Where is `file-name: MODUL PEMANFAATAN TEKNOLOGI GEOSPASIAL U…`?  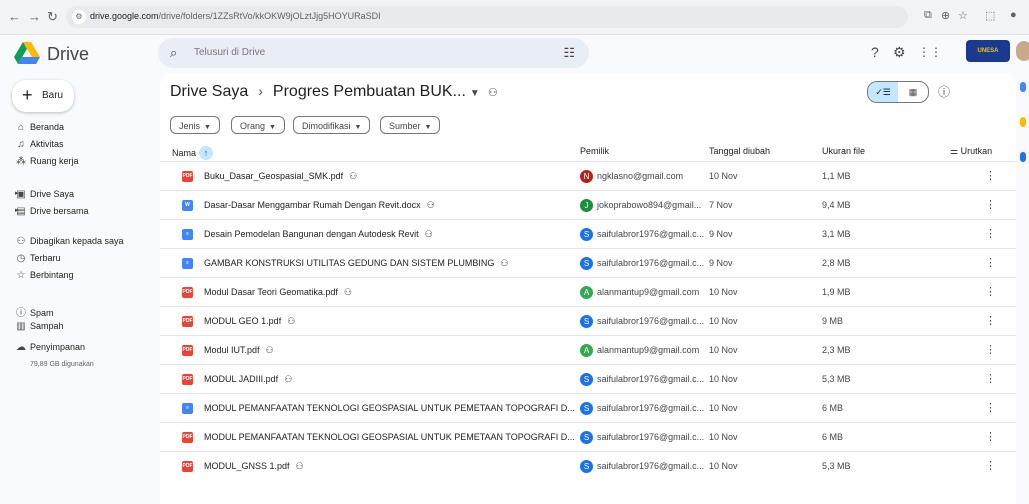
file-name: MODUL PEMANFAATAN TEKNOLOGI GEOSPASIAL U… is located at coordinates (396, 408).